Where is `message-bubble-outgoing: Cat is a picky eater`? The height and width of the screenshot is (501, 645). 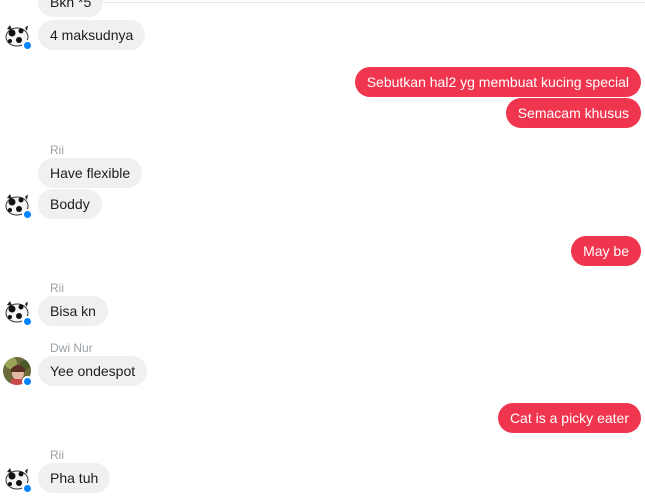
message-bubble-outgoing: Cat is a picky eater is located at coordinates (569, 418).